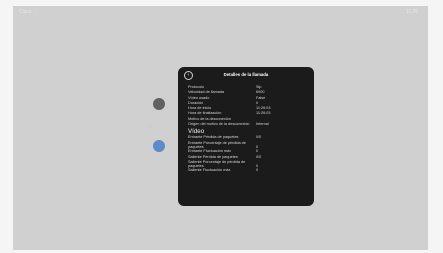  I want to click on dialog-title: Detalles de la llamada, so click(246, 74).